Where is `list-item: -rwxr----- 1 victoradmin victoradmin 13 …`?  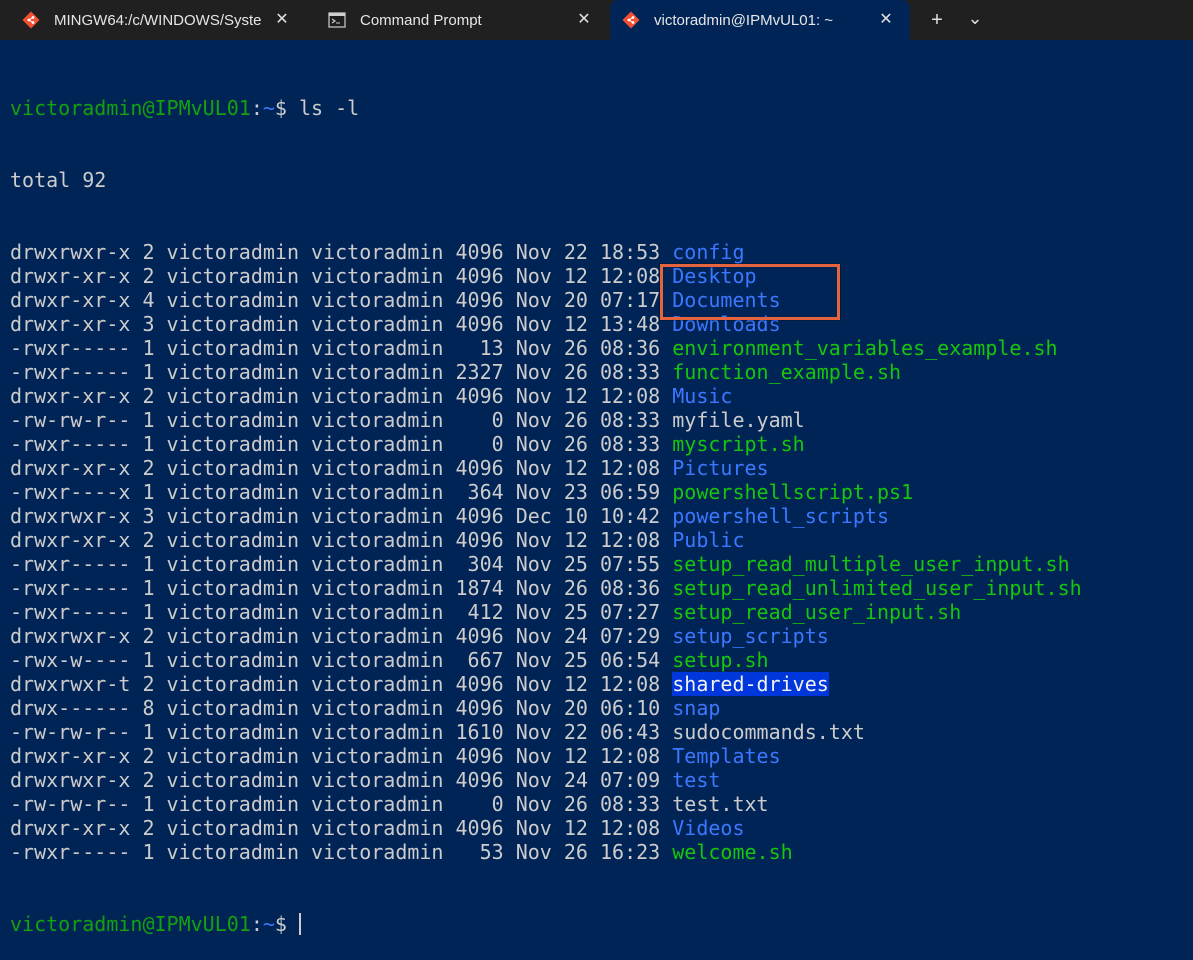 list-item: -rwxr----- 1 victoradmin victoradmin 13 … is located at coordinates (600, 348).